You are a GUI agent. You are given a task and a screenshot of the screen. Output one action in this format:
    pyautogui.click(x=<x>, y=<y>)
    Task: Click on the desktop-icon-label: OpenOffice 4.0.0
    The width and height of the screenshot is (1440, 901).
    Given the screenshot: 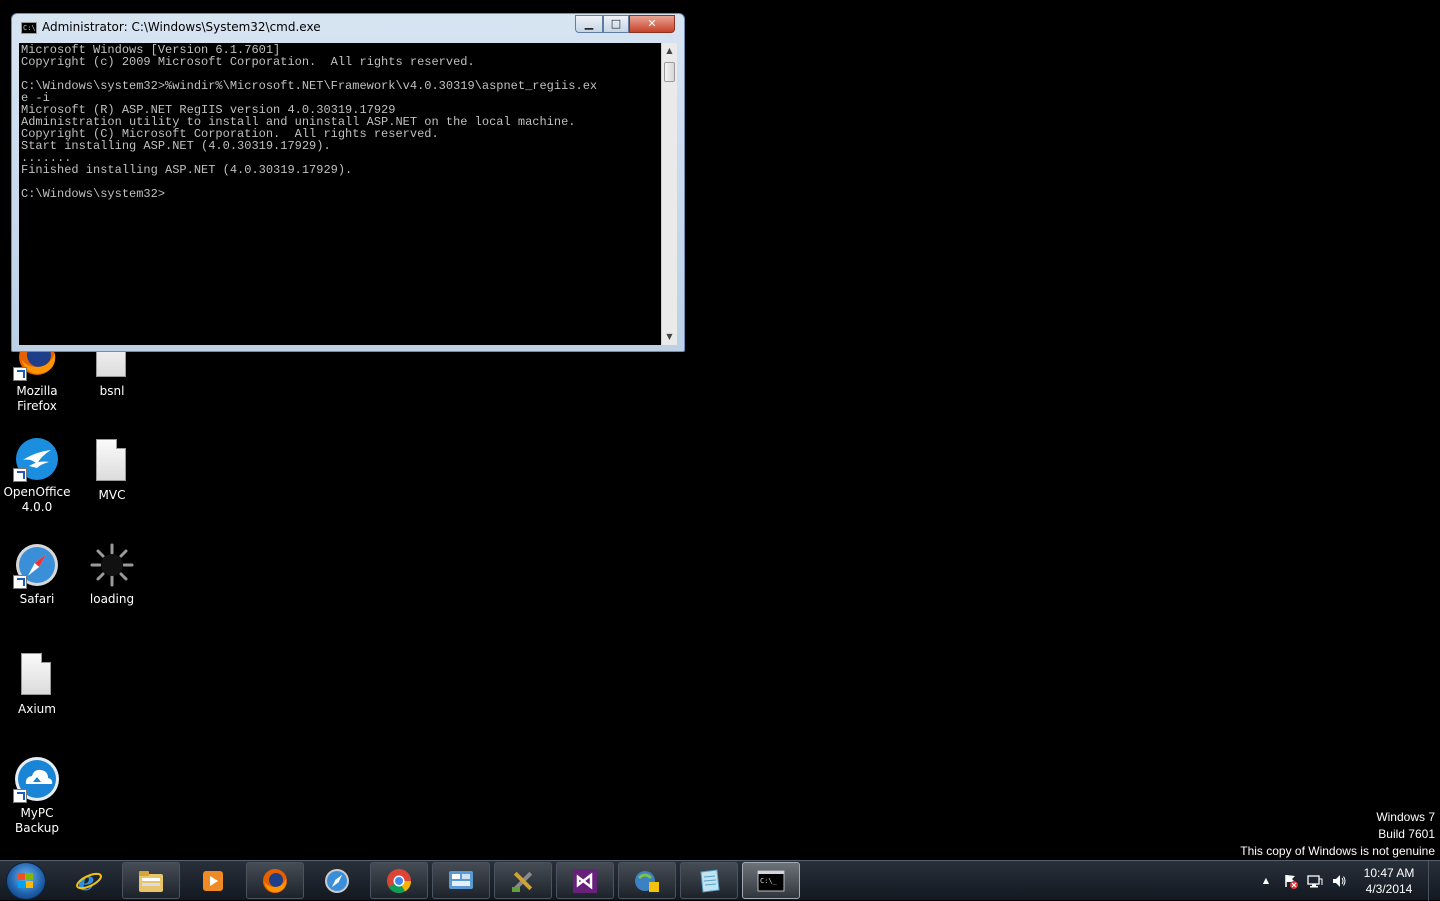 What is the action you would take?
    pyautogui.click(x=37, y=499)
    